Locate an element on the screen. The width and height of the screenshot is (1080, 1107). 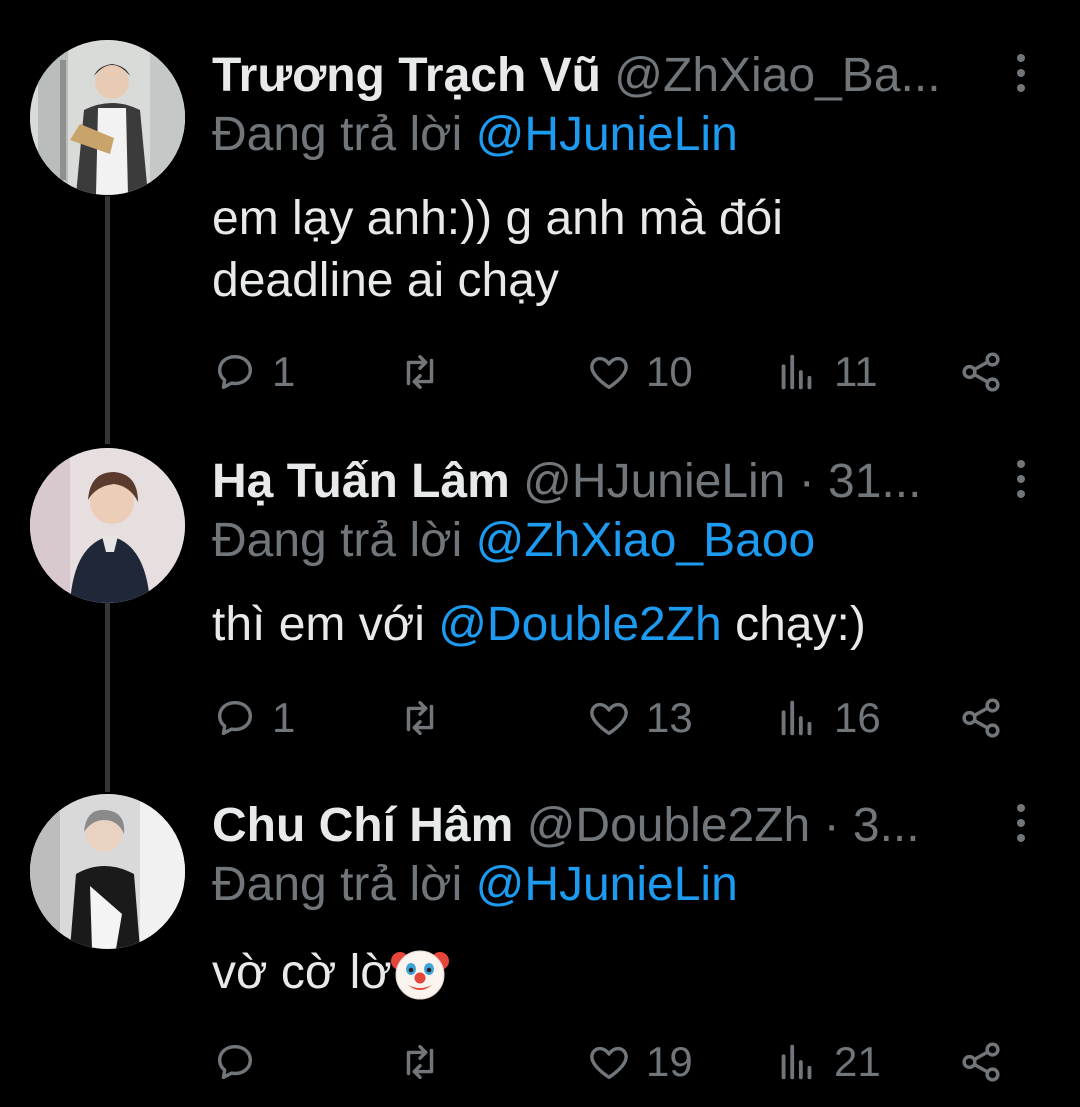
views-button: 11 is located at coordinates (826, 372).